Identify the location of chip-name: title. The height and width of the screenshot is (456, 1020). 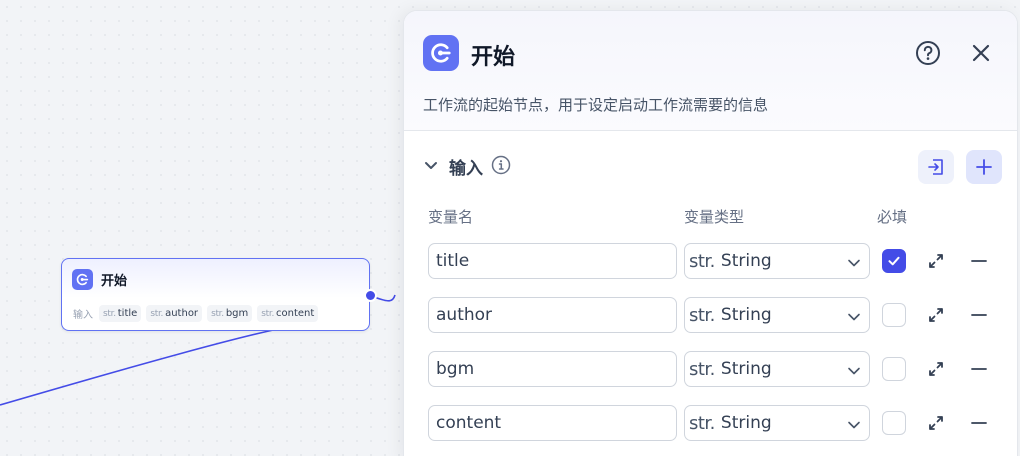
(127, 313).